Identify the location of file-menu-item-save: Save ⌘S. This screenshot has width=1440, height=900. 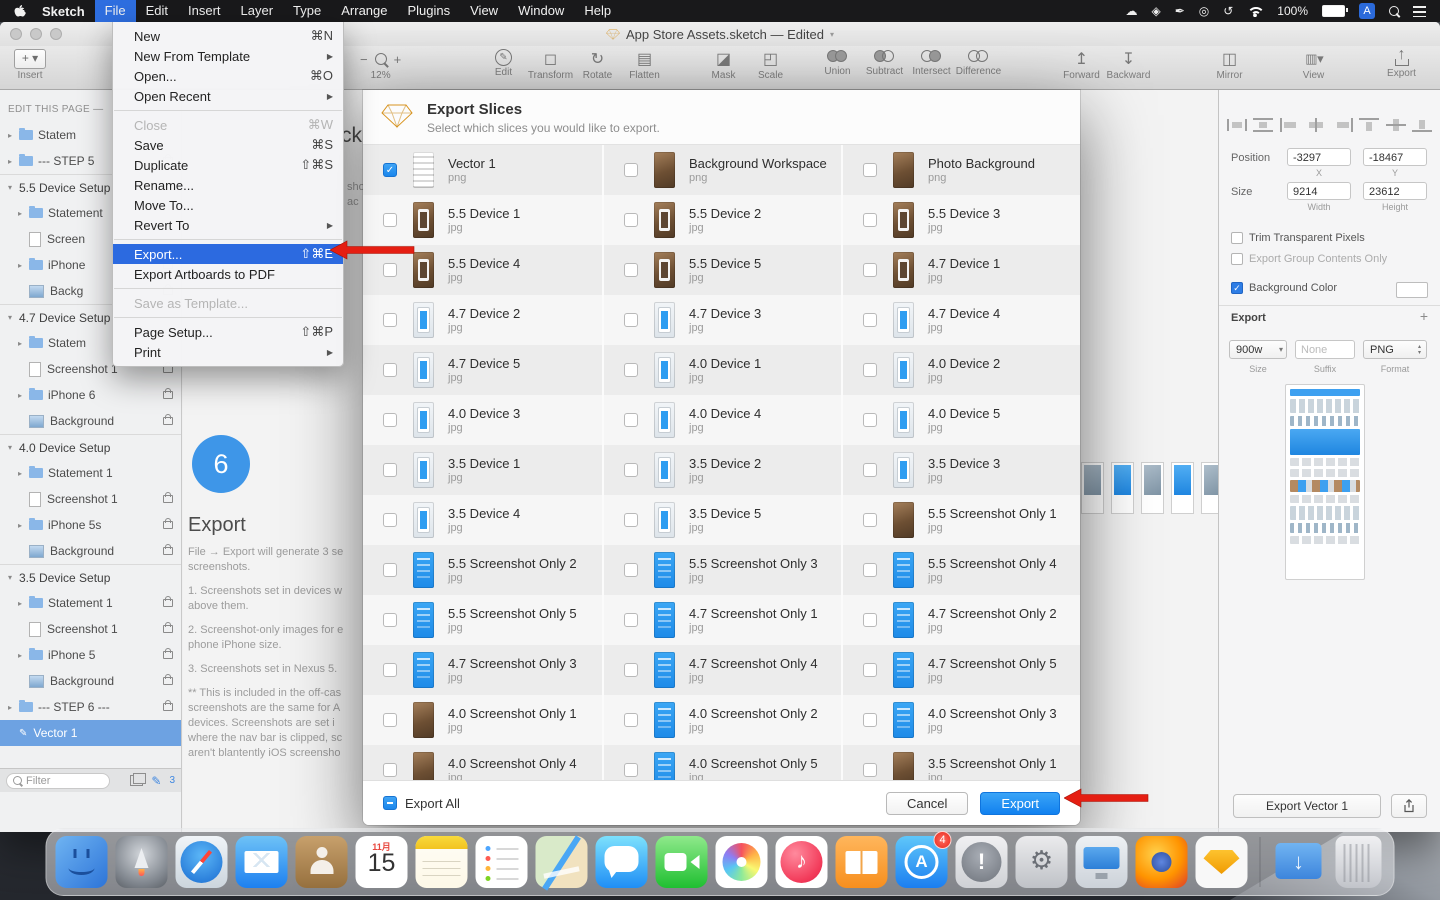
(228, 145).